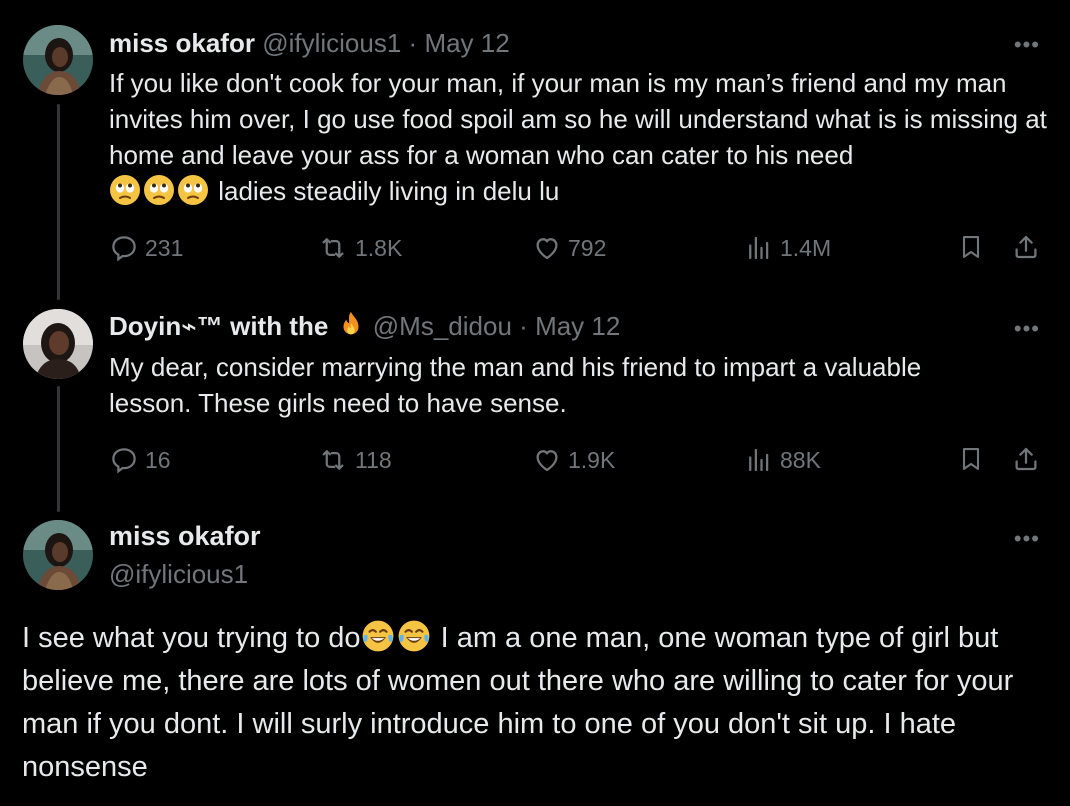 The width and height of the screenshot is (1070, 806). I want to click on retweet-button: 118, so click(354, 460).